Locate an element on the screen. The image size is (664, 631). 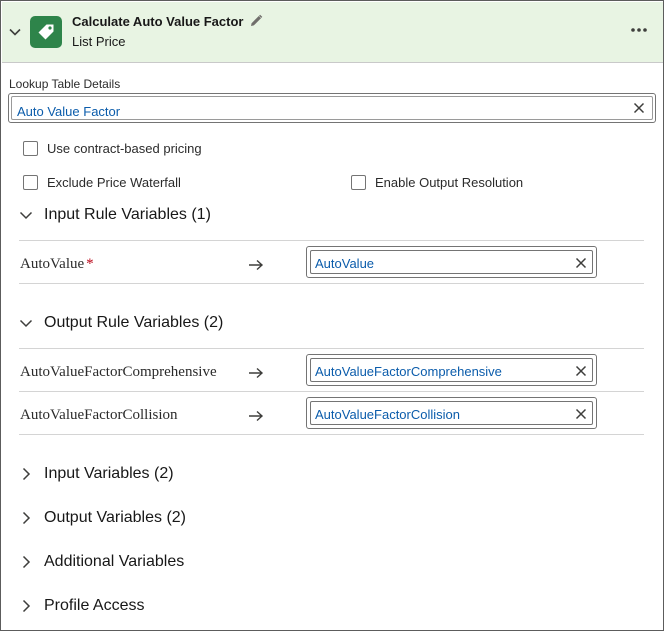
exclude-waterfall-label: Exclude Price Waterfall is located at coordinates (114, 182).